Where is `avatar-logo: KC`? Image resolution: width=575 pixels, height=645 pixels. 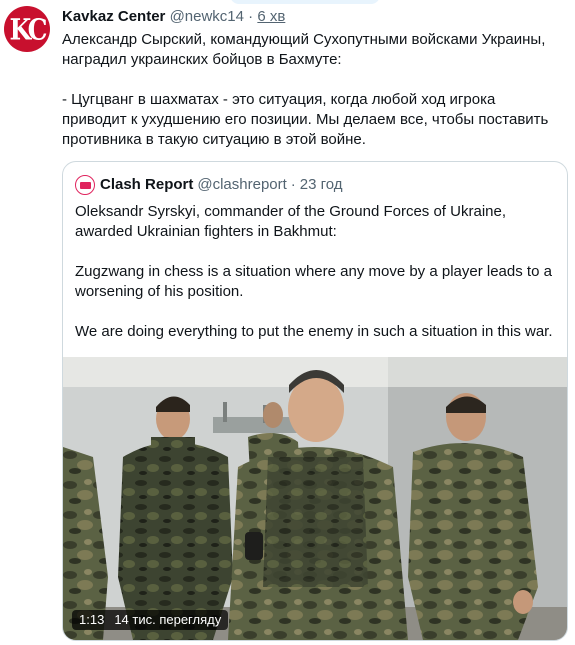 avatar-logo: KC is located at coordinates (28, 29).